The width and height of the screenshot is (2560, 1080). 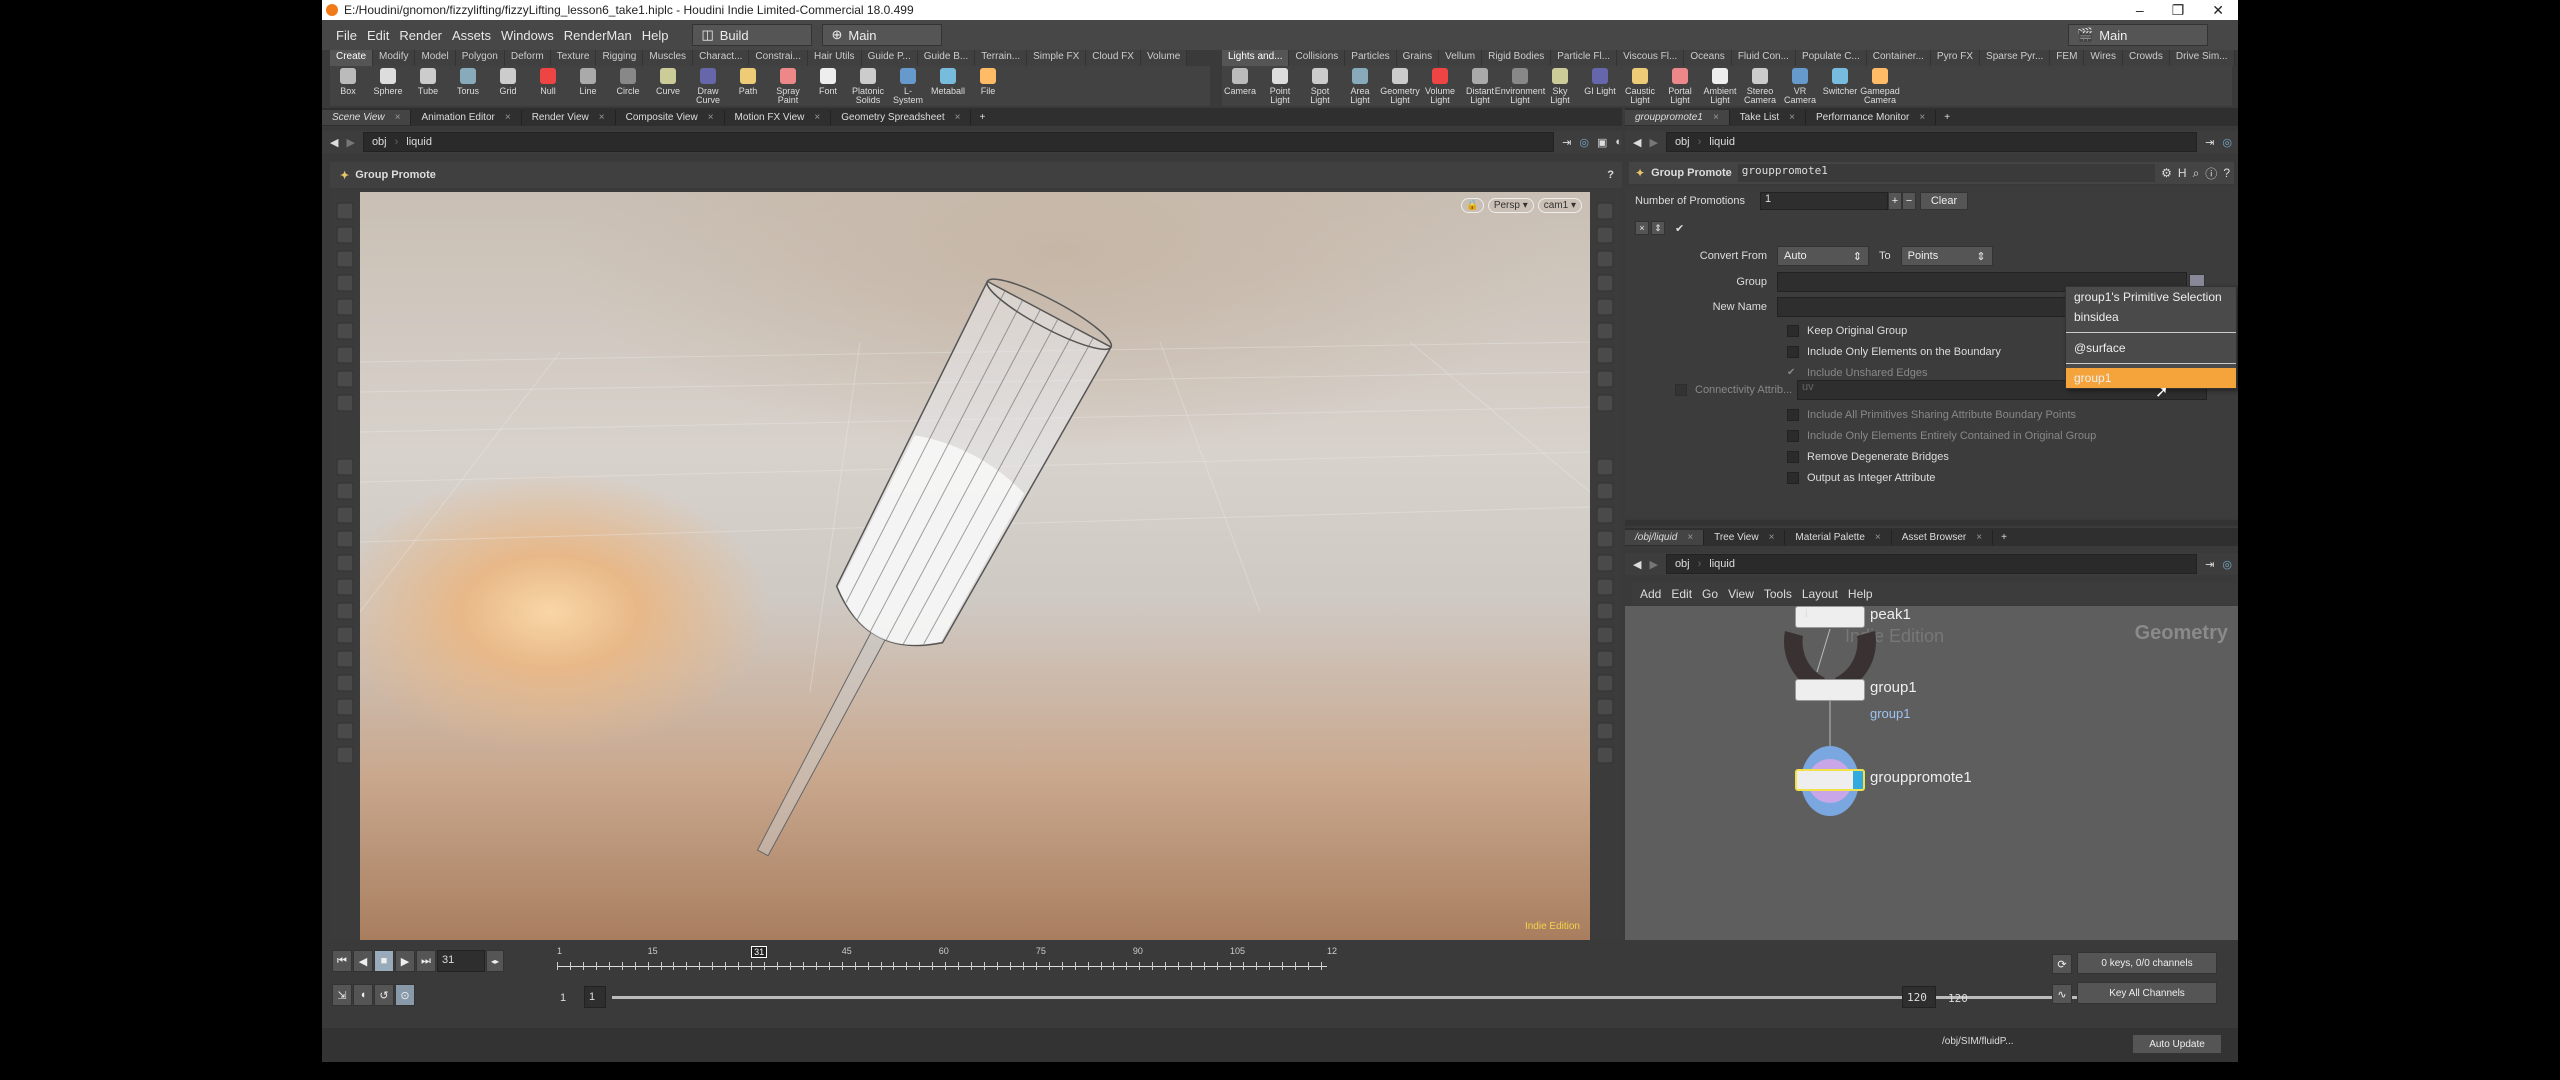 I want to click on keys-status: 0 keys, 0/0 channels, so click(x=2147, y=963).